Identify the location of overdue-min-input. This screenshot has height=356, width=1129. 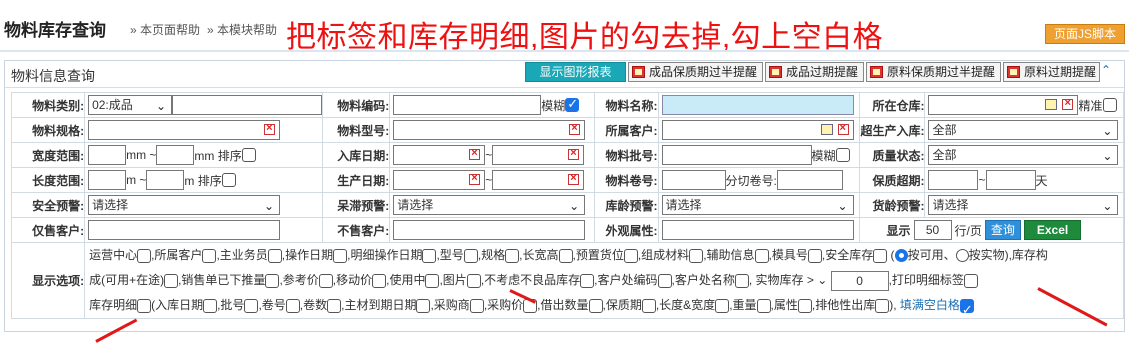
(953, 180).